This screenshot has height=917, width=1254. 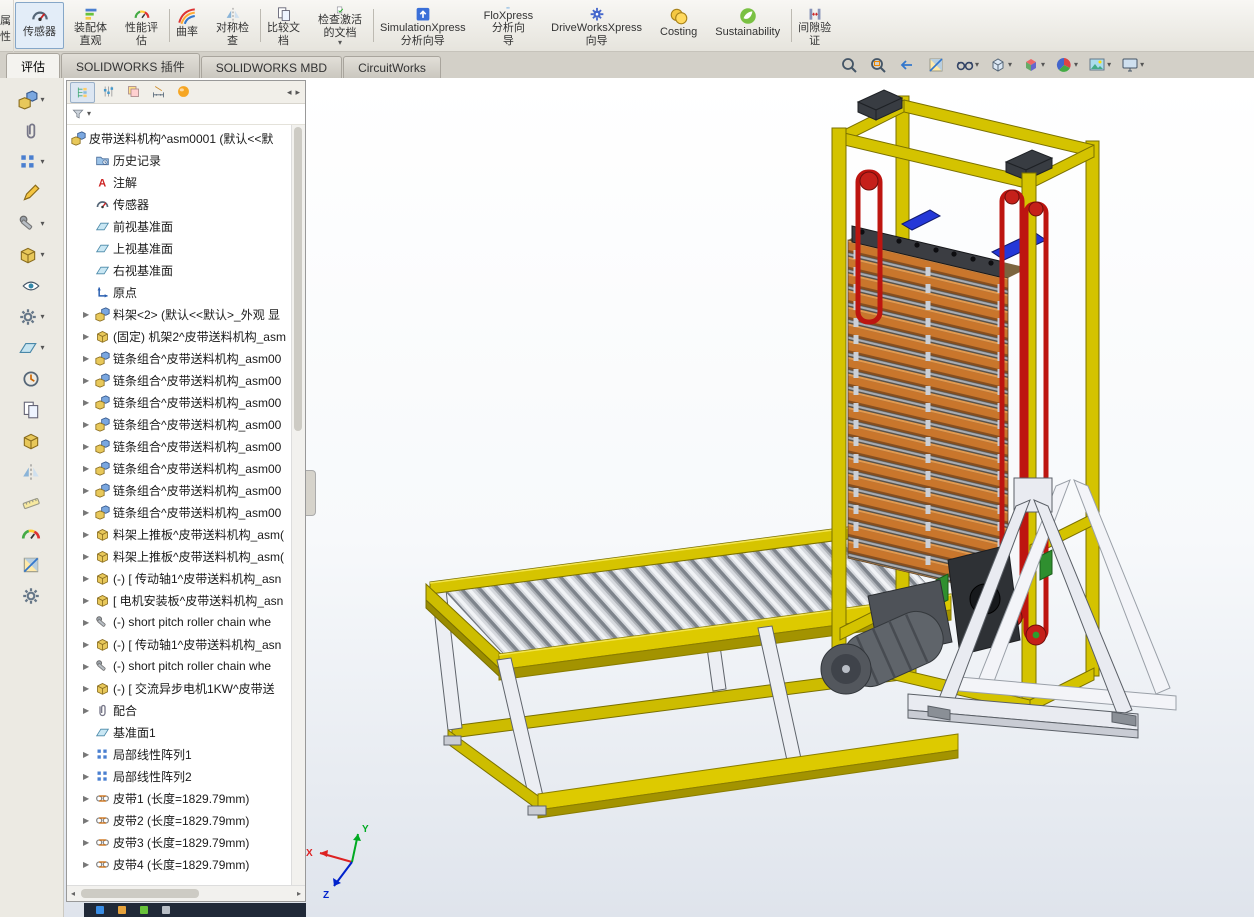 I want to click on tree-horizontal-scrollbar: ◂ ▸, so click(x=186, y=893).